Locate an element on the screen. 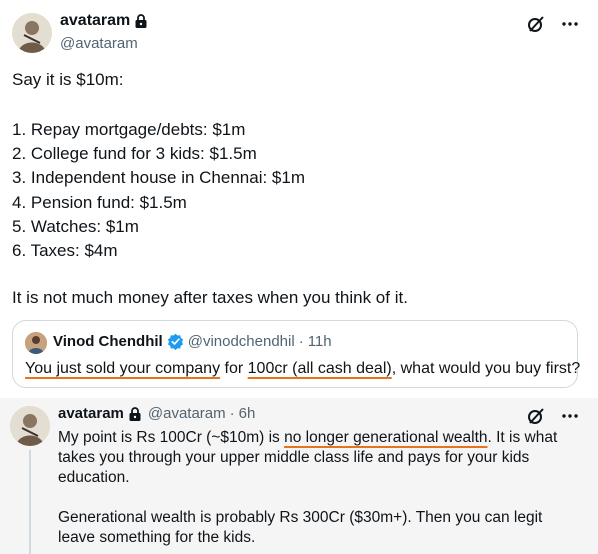  tweet-intro: Say it is $10m: is located at coordinates (68, 79).